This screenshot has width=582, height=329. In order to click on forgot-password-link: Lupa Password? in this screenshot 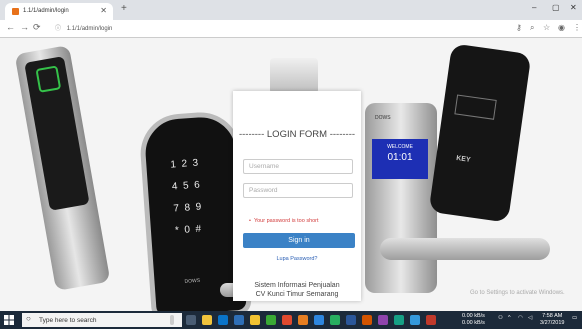, I will do `click(297, 259)`.